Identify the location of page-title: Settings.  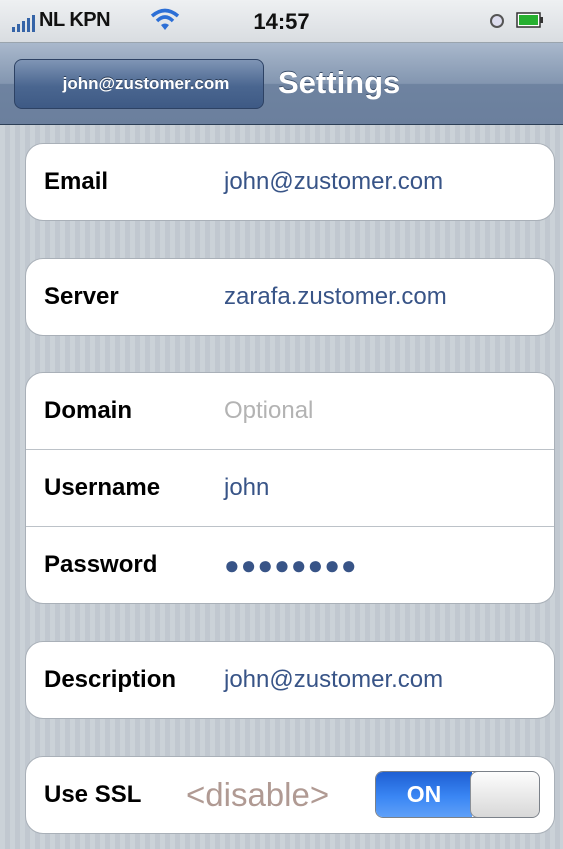
(339, 82).